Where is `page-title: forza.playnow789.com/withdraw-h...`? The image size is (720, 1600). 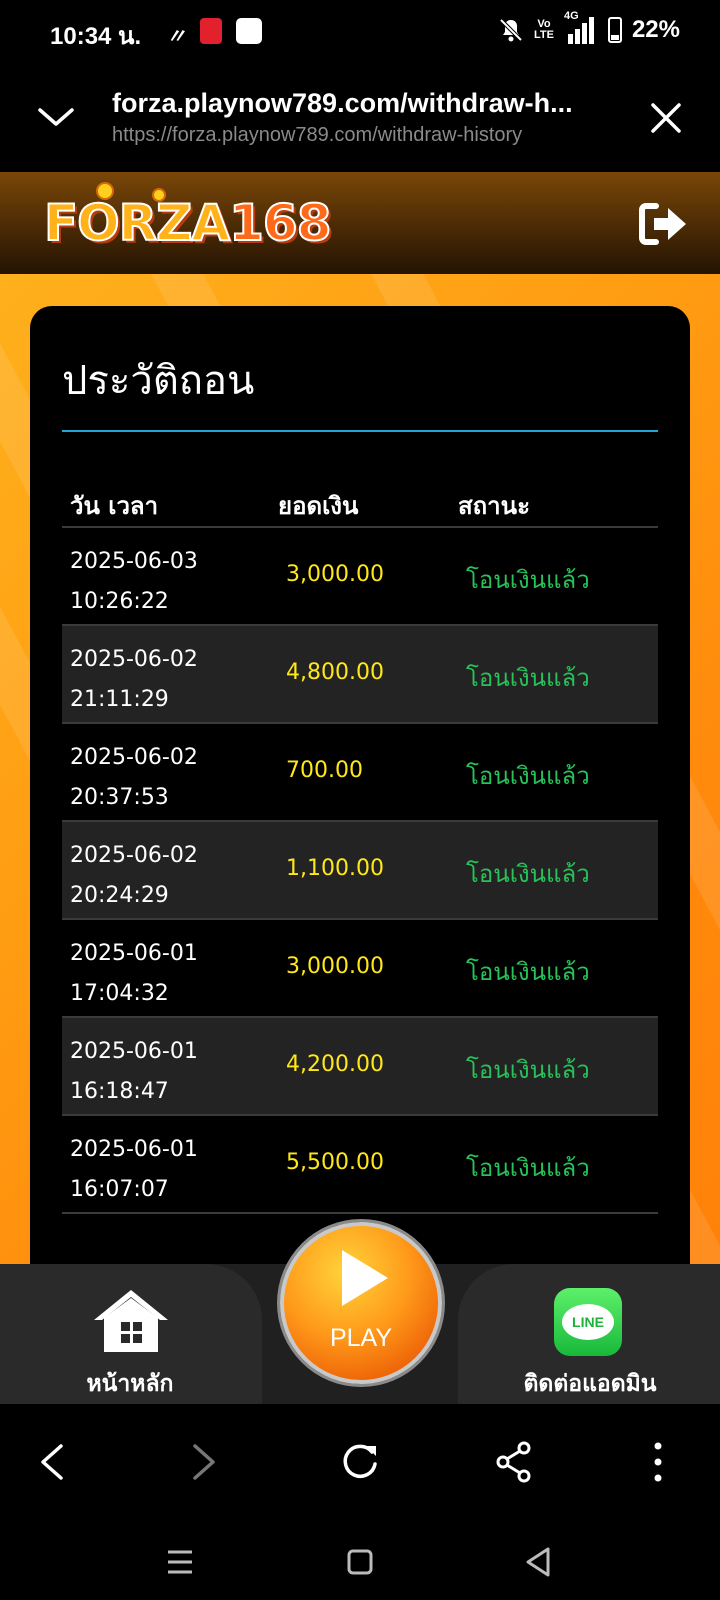
page-title: forza.playnow789.com/withdraw-h... is located at coordinates (362, 103).